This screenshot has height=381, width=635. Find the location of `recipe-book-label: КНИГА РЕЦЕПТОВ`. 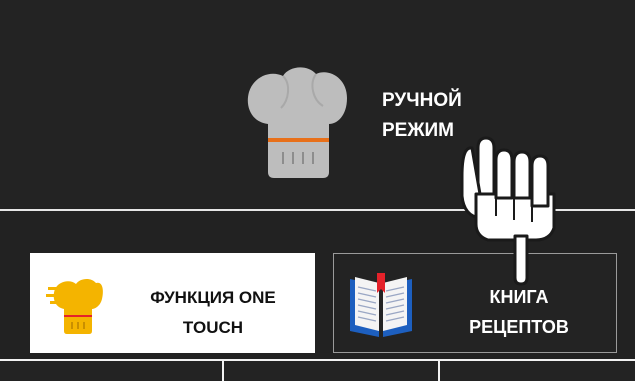

recipe-book-label: КНИГА РЕЦЕПТОВ is located at coordinates (519, 312).